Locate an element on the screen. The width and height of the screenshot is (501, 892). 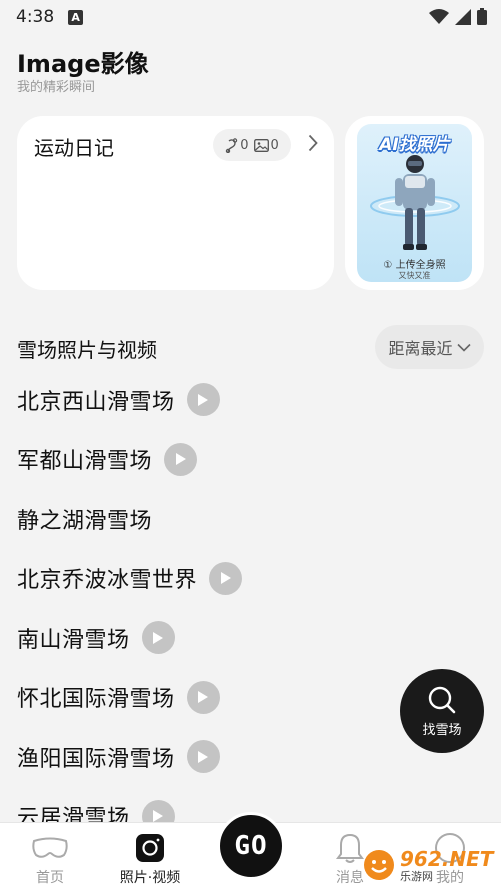
list-item: 北京乔波冰雪世界 is located at coordinates (217, 579).